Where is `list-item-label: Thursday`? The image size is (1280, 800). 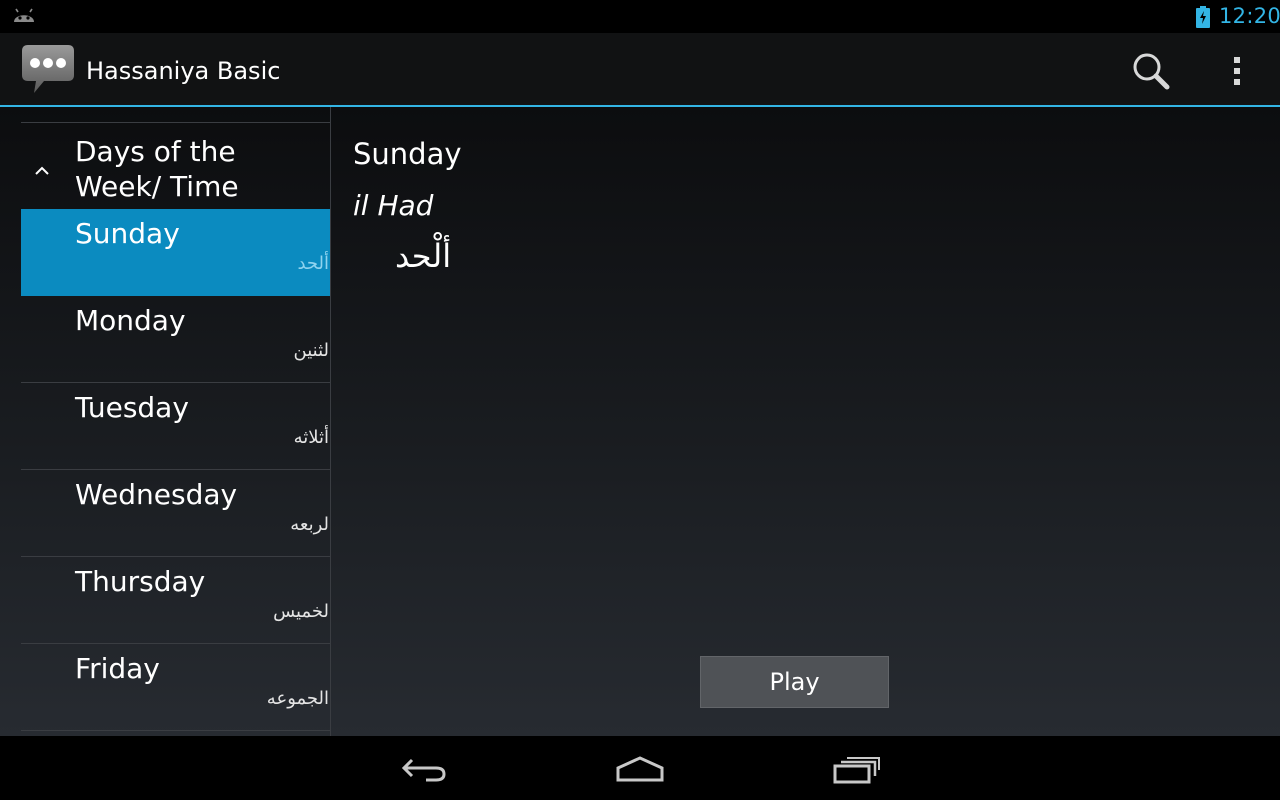 list-item-label: Thursday is located at coordinates (140, 581).